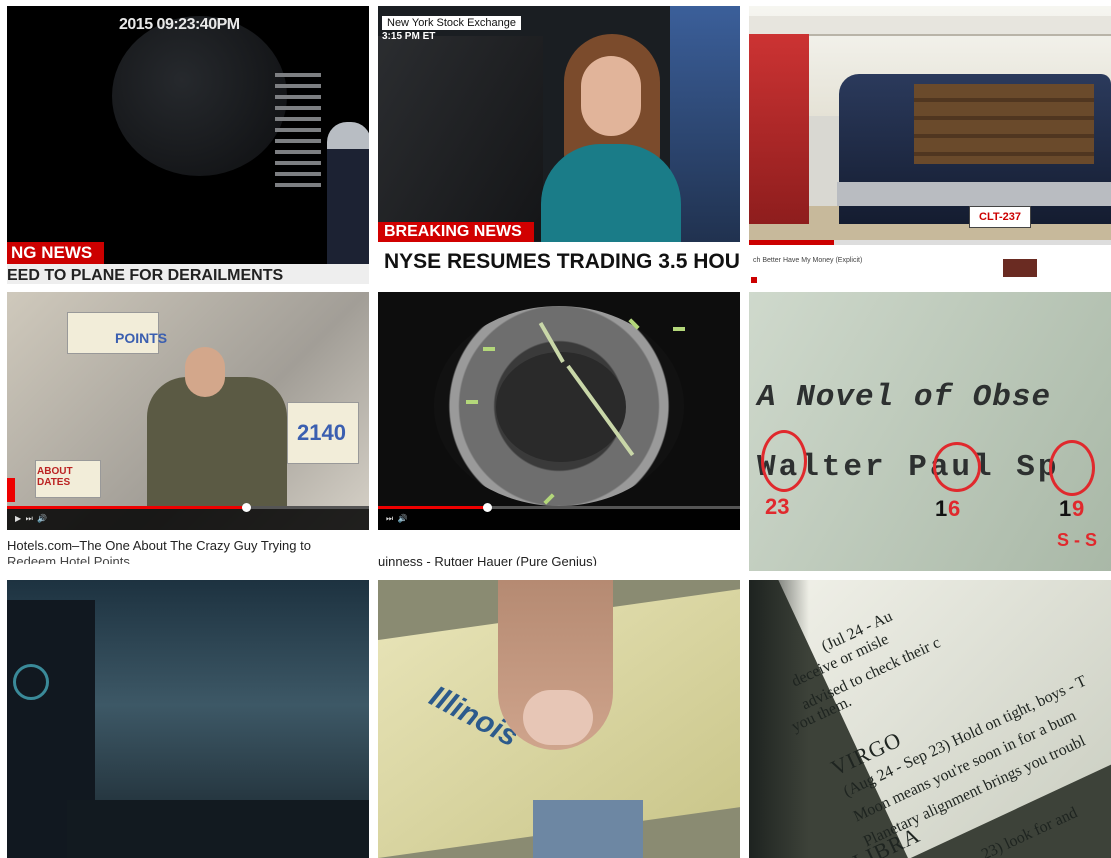  I want to click on reporter-figure, so click(611, 140).